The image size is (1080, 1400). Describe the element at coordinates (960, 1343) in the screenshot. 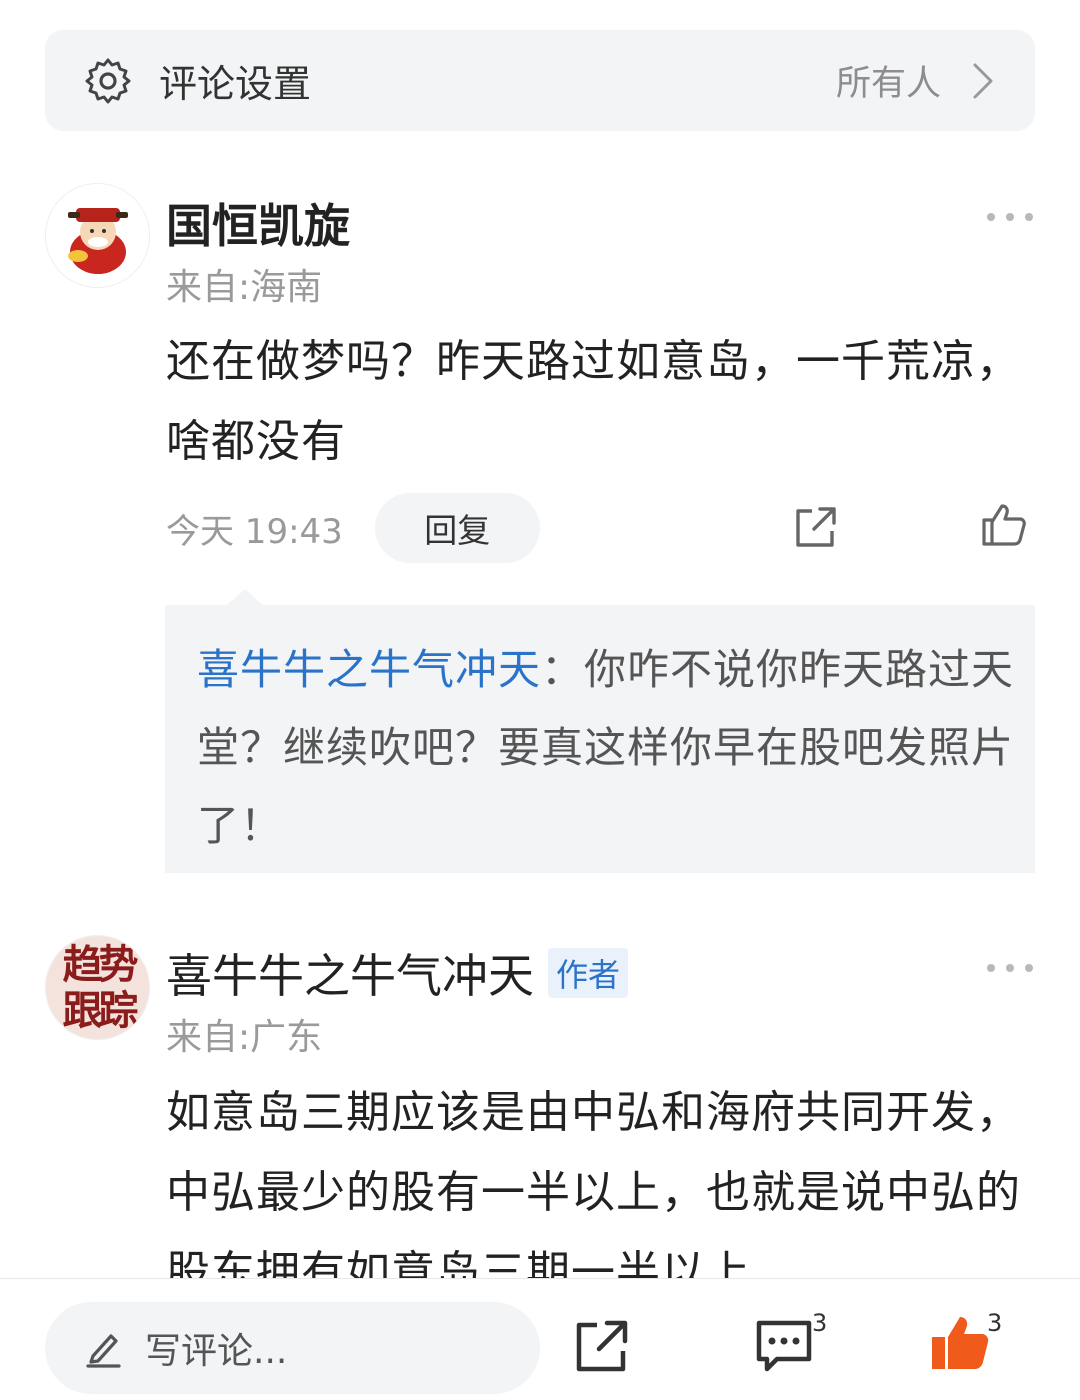

I see `like-filled-icon` at that location.